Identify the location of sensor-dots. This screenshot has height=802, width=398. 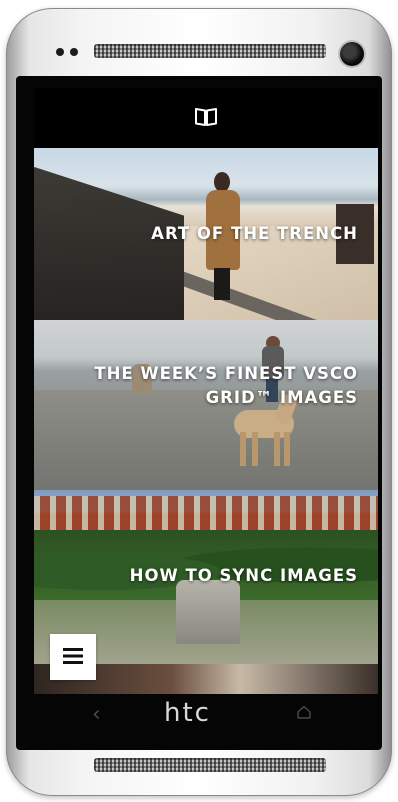
(67, 52).